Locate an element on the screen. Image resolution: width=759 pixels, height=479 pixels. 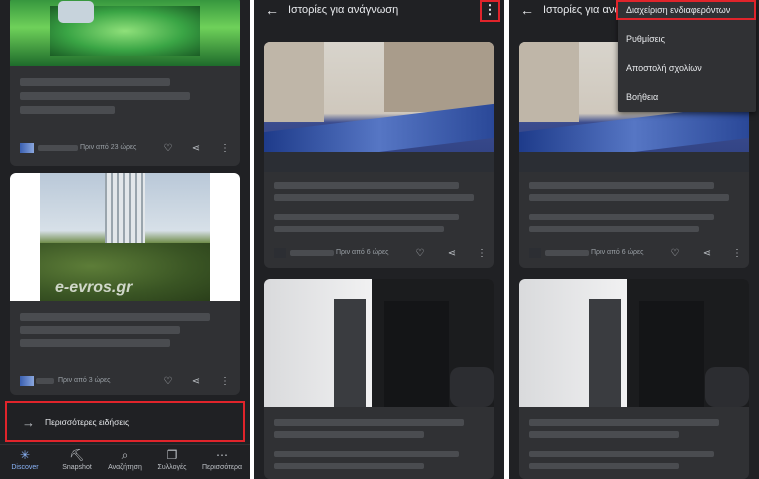
nav-more: ⋯ Περισσότερα is located at coordinates (222, 459).